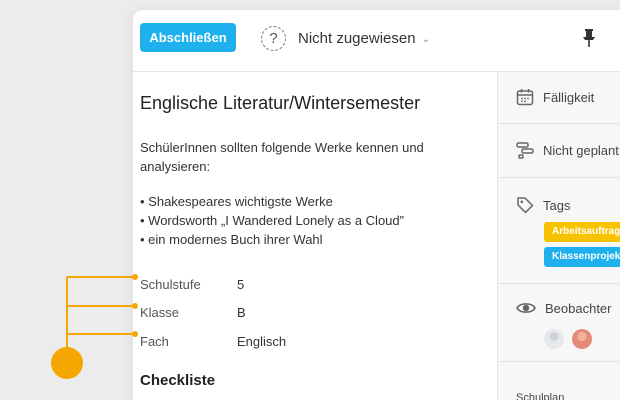 This screenshot has height=400, width=620. I want to click on property-value: Englisch, so click(262, 341).